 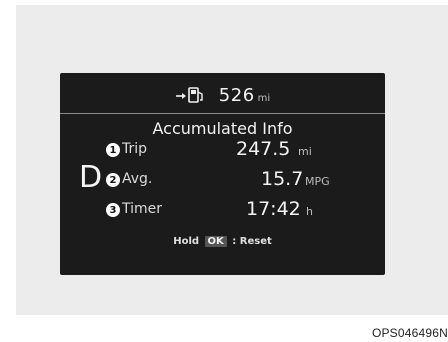 What do you see at coordinates (309, 211) in the screenshot?
I see `timer-unit: h` at bounding box center [309, 211].